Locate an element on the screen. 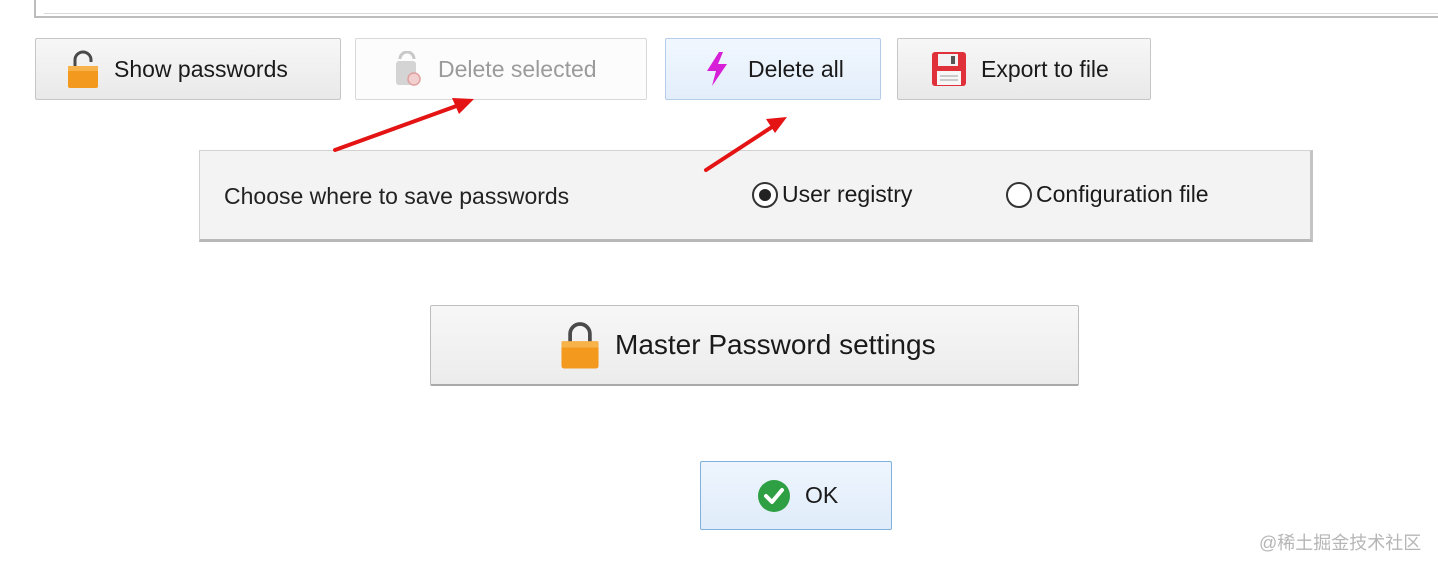 The width and height of the screenshot is (1438, 568). export-to-file-button: Export to file is located at coordinates (1024, 69).